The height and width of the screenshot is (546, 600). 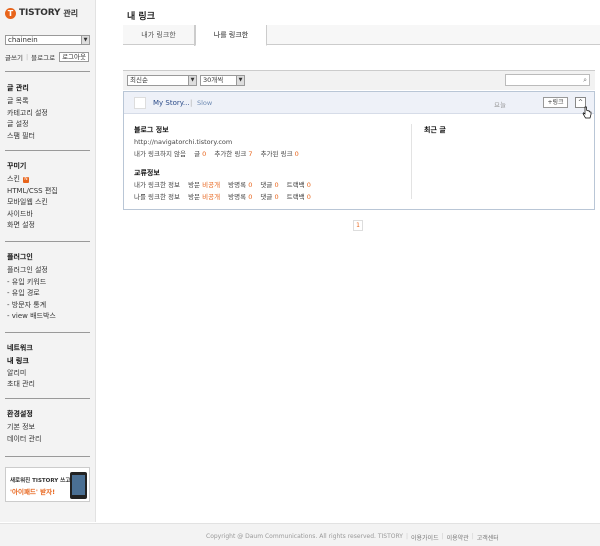 I want to click on footer-link-terms: 이용약관, so click(x=458, y=537).